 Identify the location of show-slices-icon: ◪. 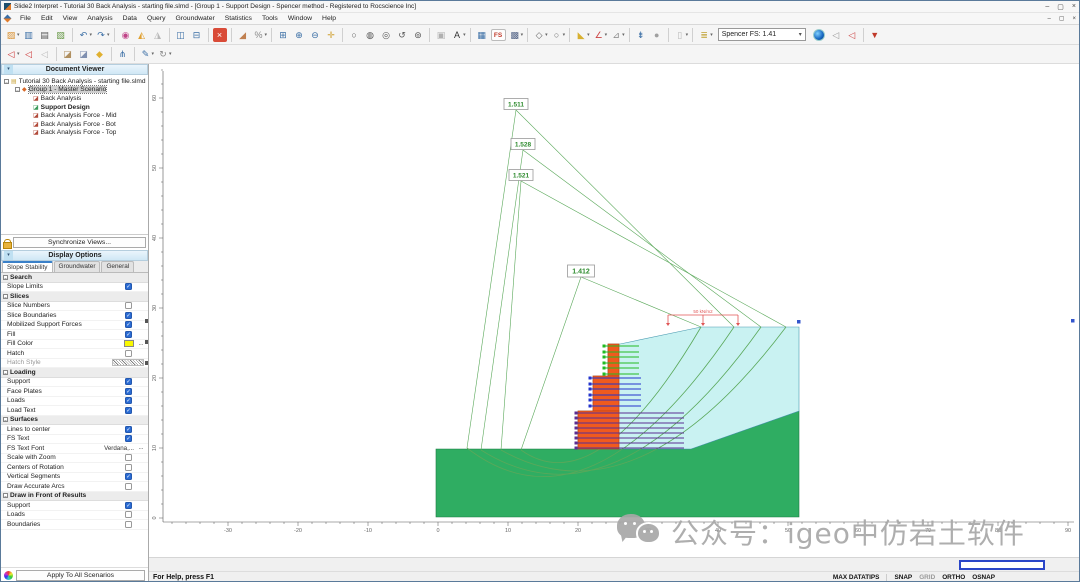
(68, 54).